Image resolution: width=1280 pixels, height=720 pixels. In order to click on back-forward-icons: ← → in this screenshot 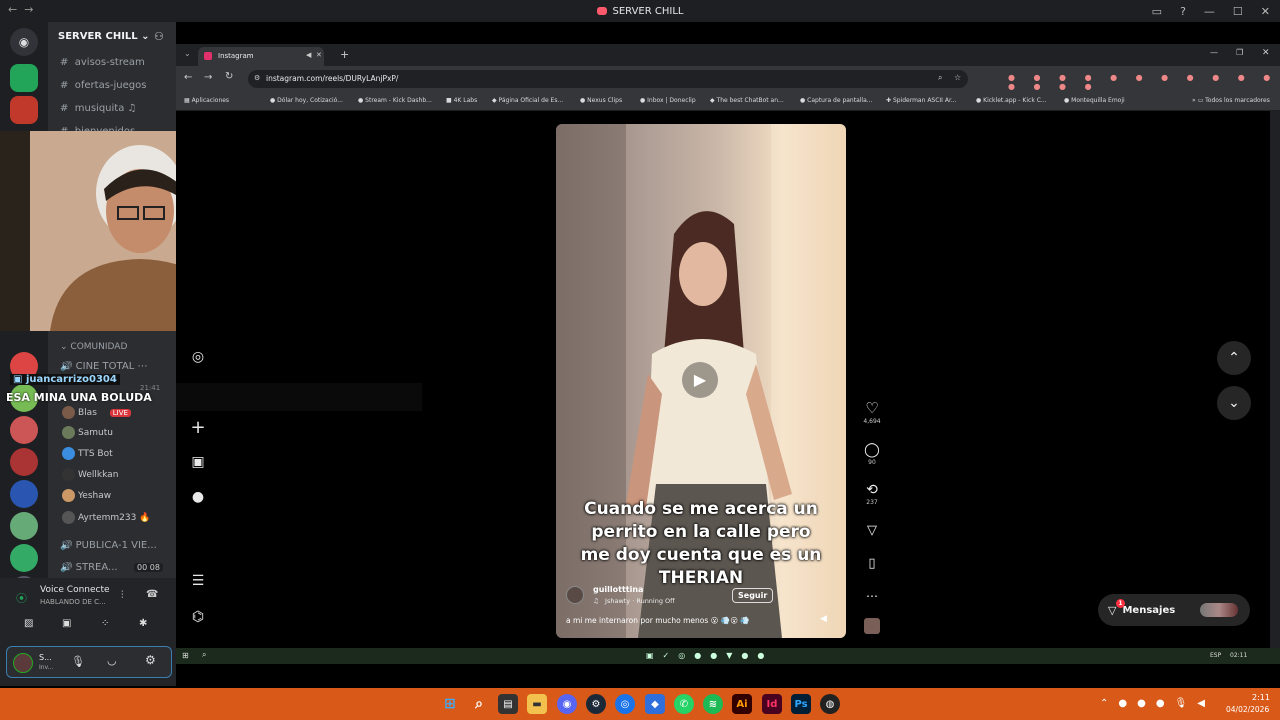, I will do `click(20, 9)`.